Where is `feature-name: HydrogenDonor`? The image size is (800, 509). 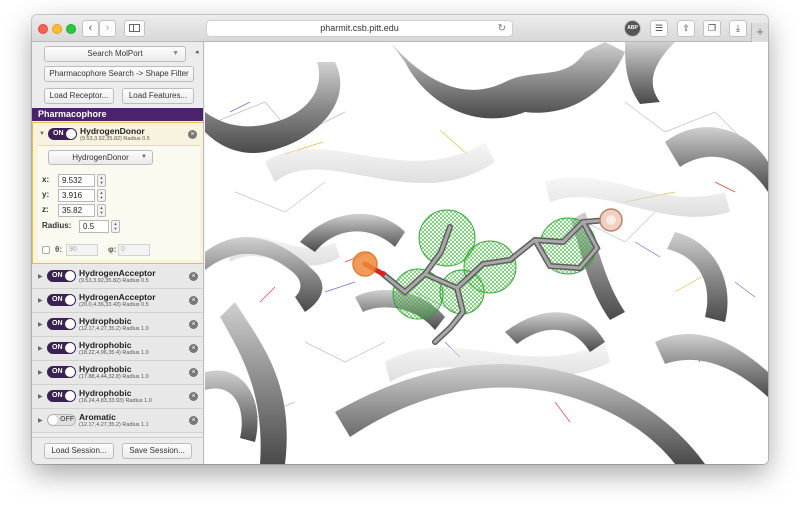 feature-name: HydrogenDonor is located at coordinates (112, 131).